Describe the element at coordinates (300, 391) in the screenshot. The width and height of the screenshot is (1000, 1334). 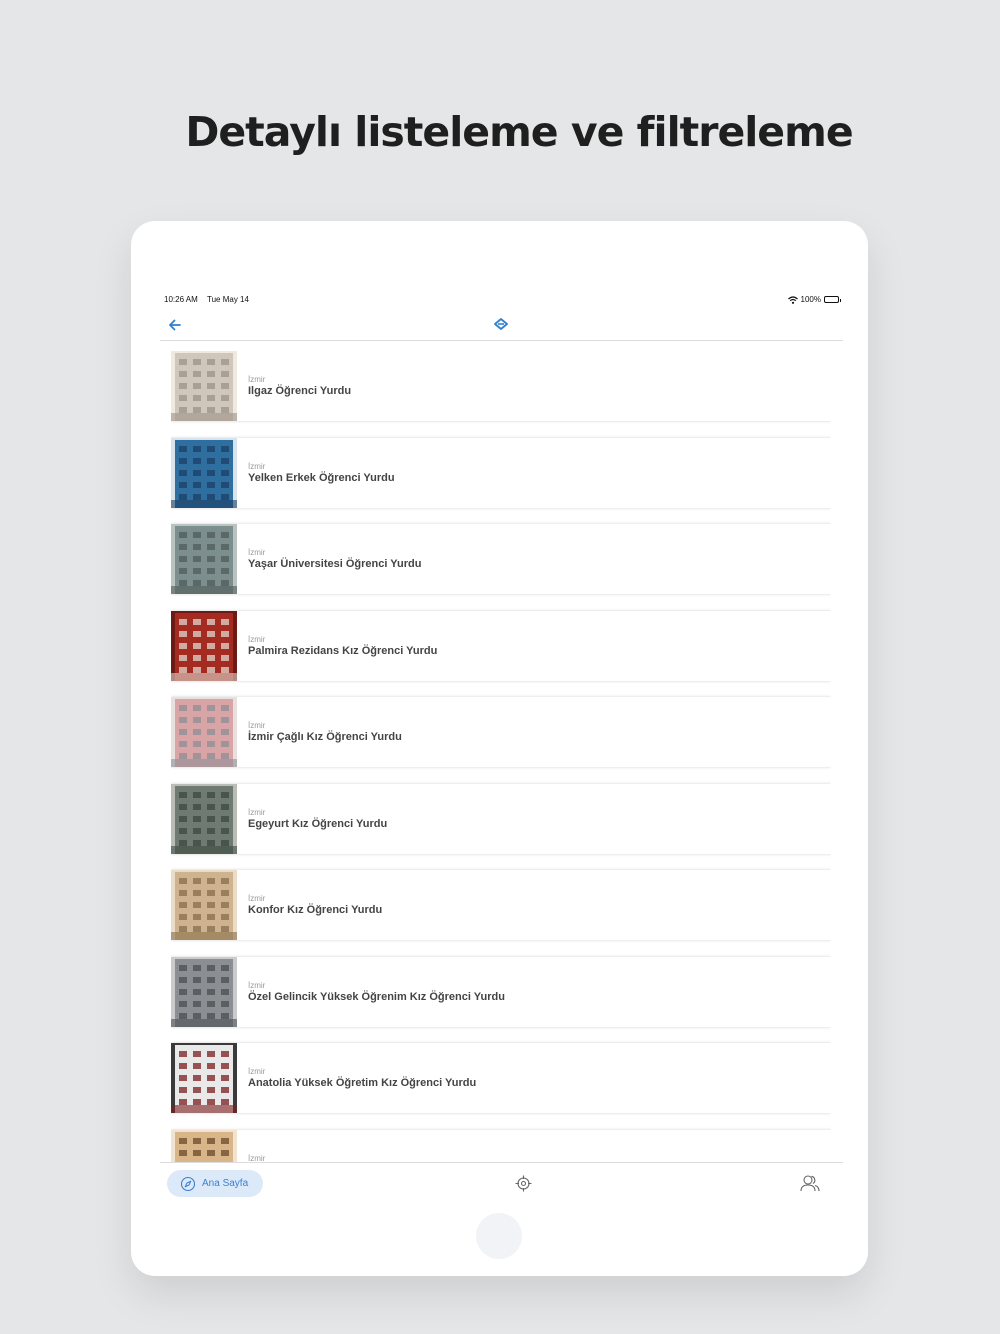
I see `item-name: Ilgaz Öğrenci Yurdu` at that location.